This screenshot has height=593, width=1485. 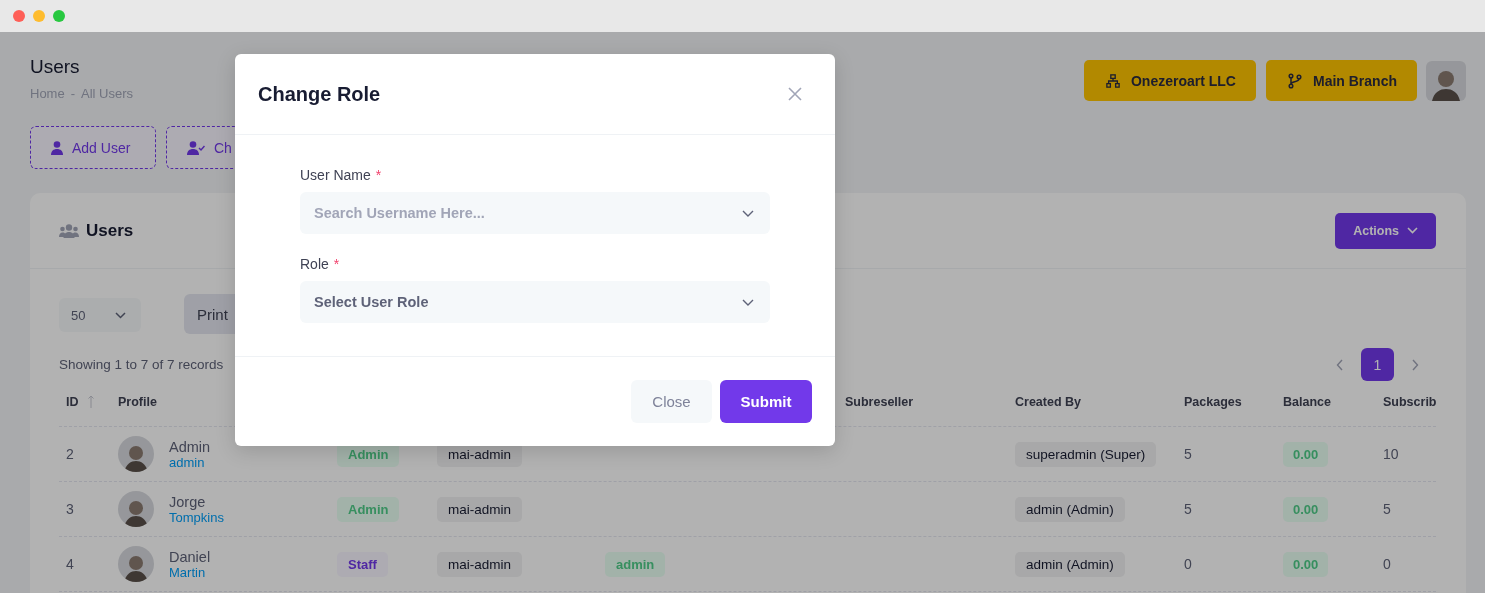 What do you see at coordinates (319, 94) in the screenshot?
I see `dialog-title: Change Role` at bounding box center [319, 94].